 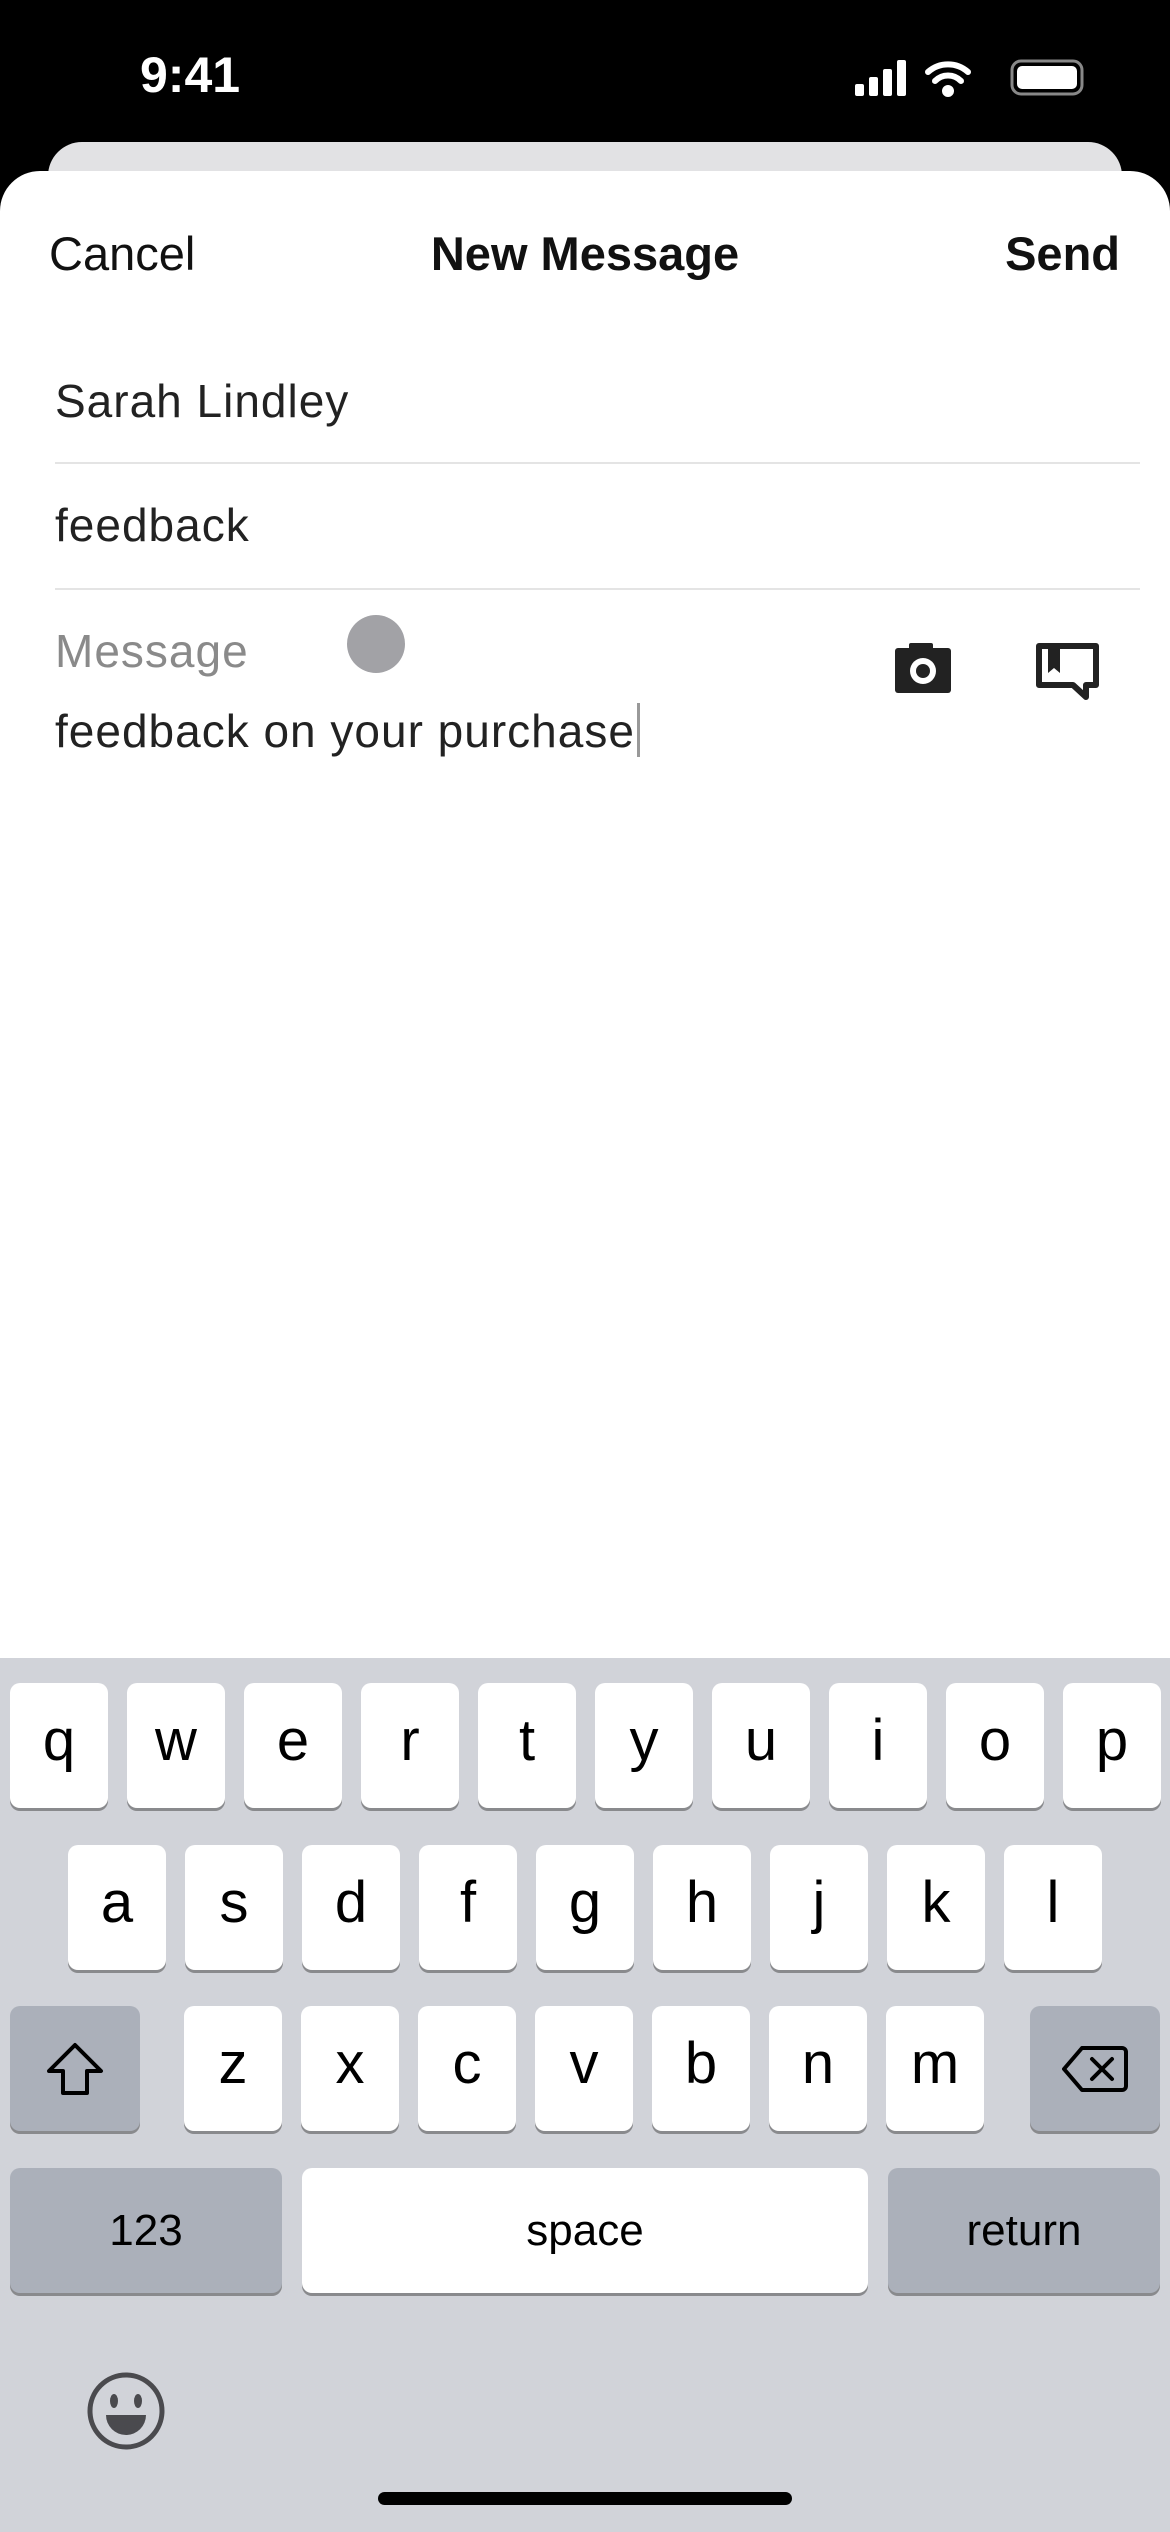 What do you see at coordinates (122, 253) in the screenshot?
I see `cancel-button: Cancel` at bounding box center [122, 253].